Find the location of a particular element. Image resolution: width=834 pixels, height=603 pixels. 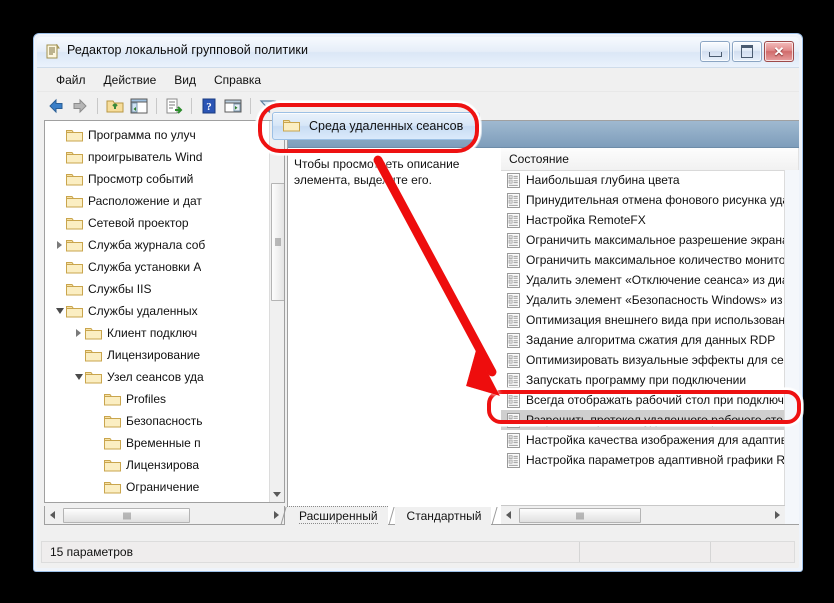

tree-item: Временные п is located at coordinates (157, 443).